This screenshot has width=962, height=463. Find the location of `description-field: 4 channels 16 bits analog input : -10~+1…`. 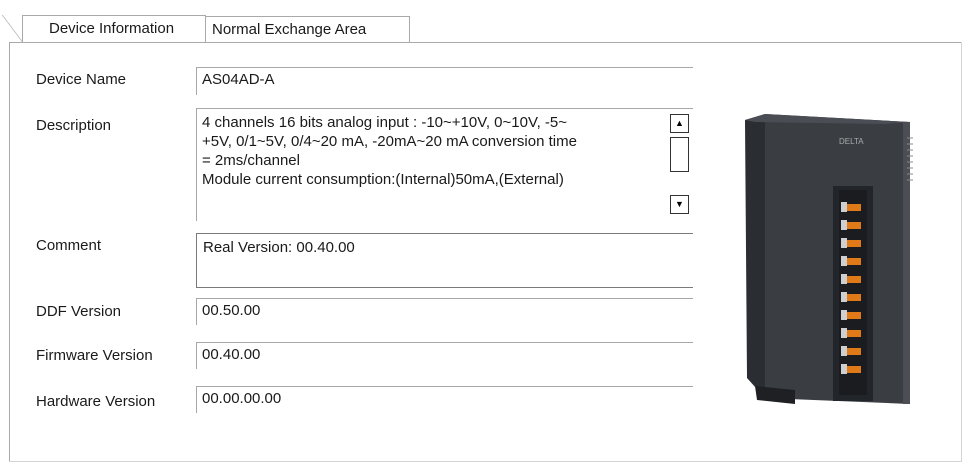

description-field: 4 channels 16 bits analog input : -10~+1… is located at coordinates (444, 164).